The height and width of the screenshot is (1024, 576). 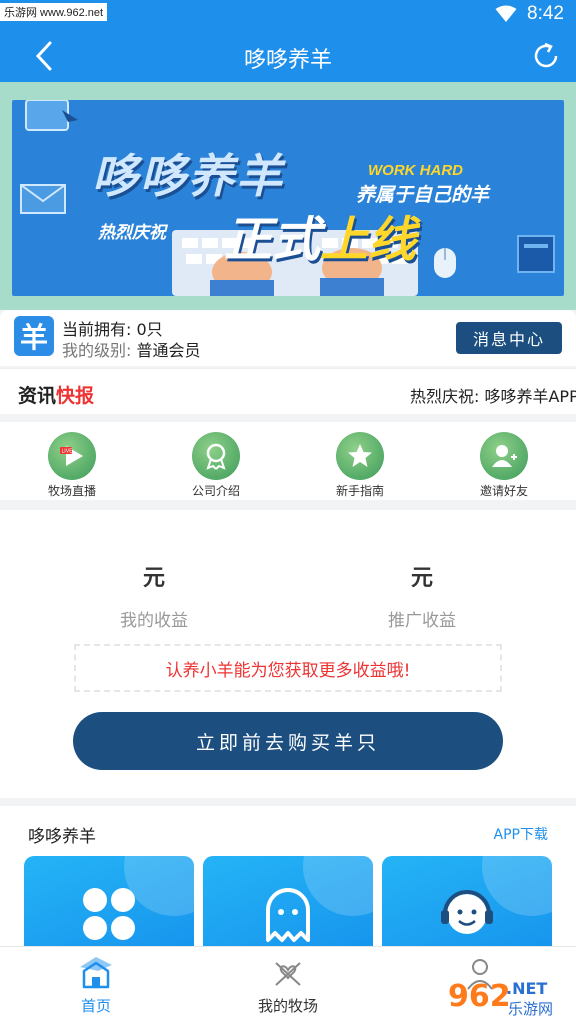 What do you see at coordinates (272, 240) in the screenshot?
I see `banner-online-a: 正式` at bounding box center [272, 240].